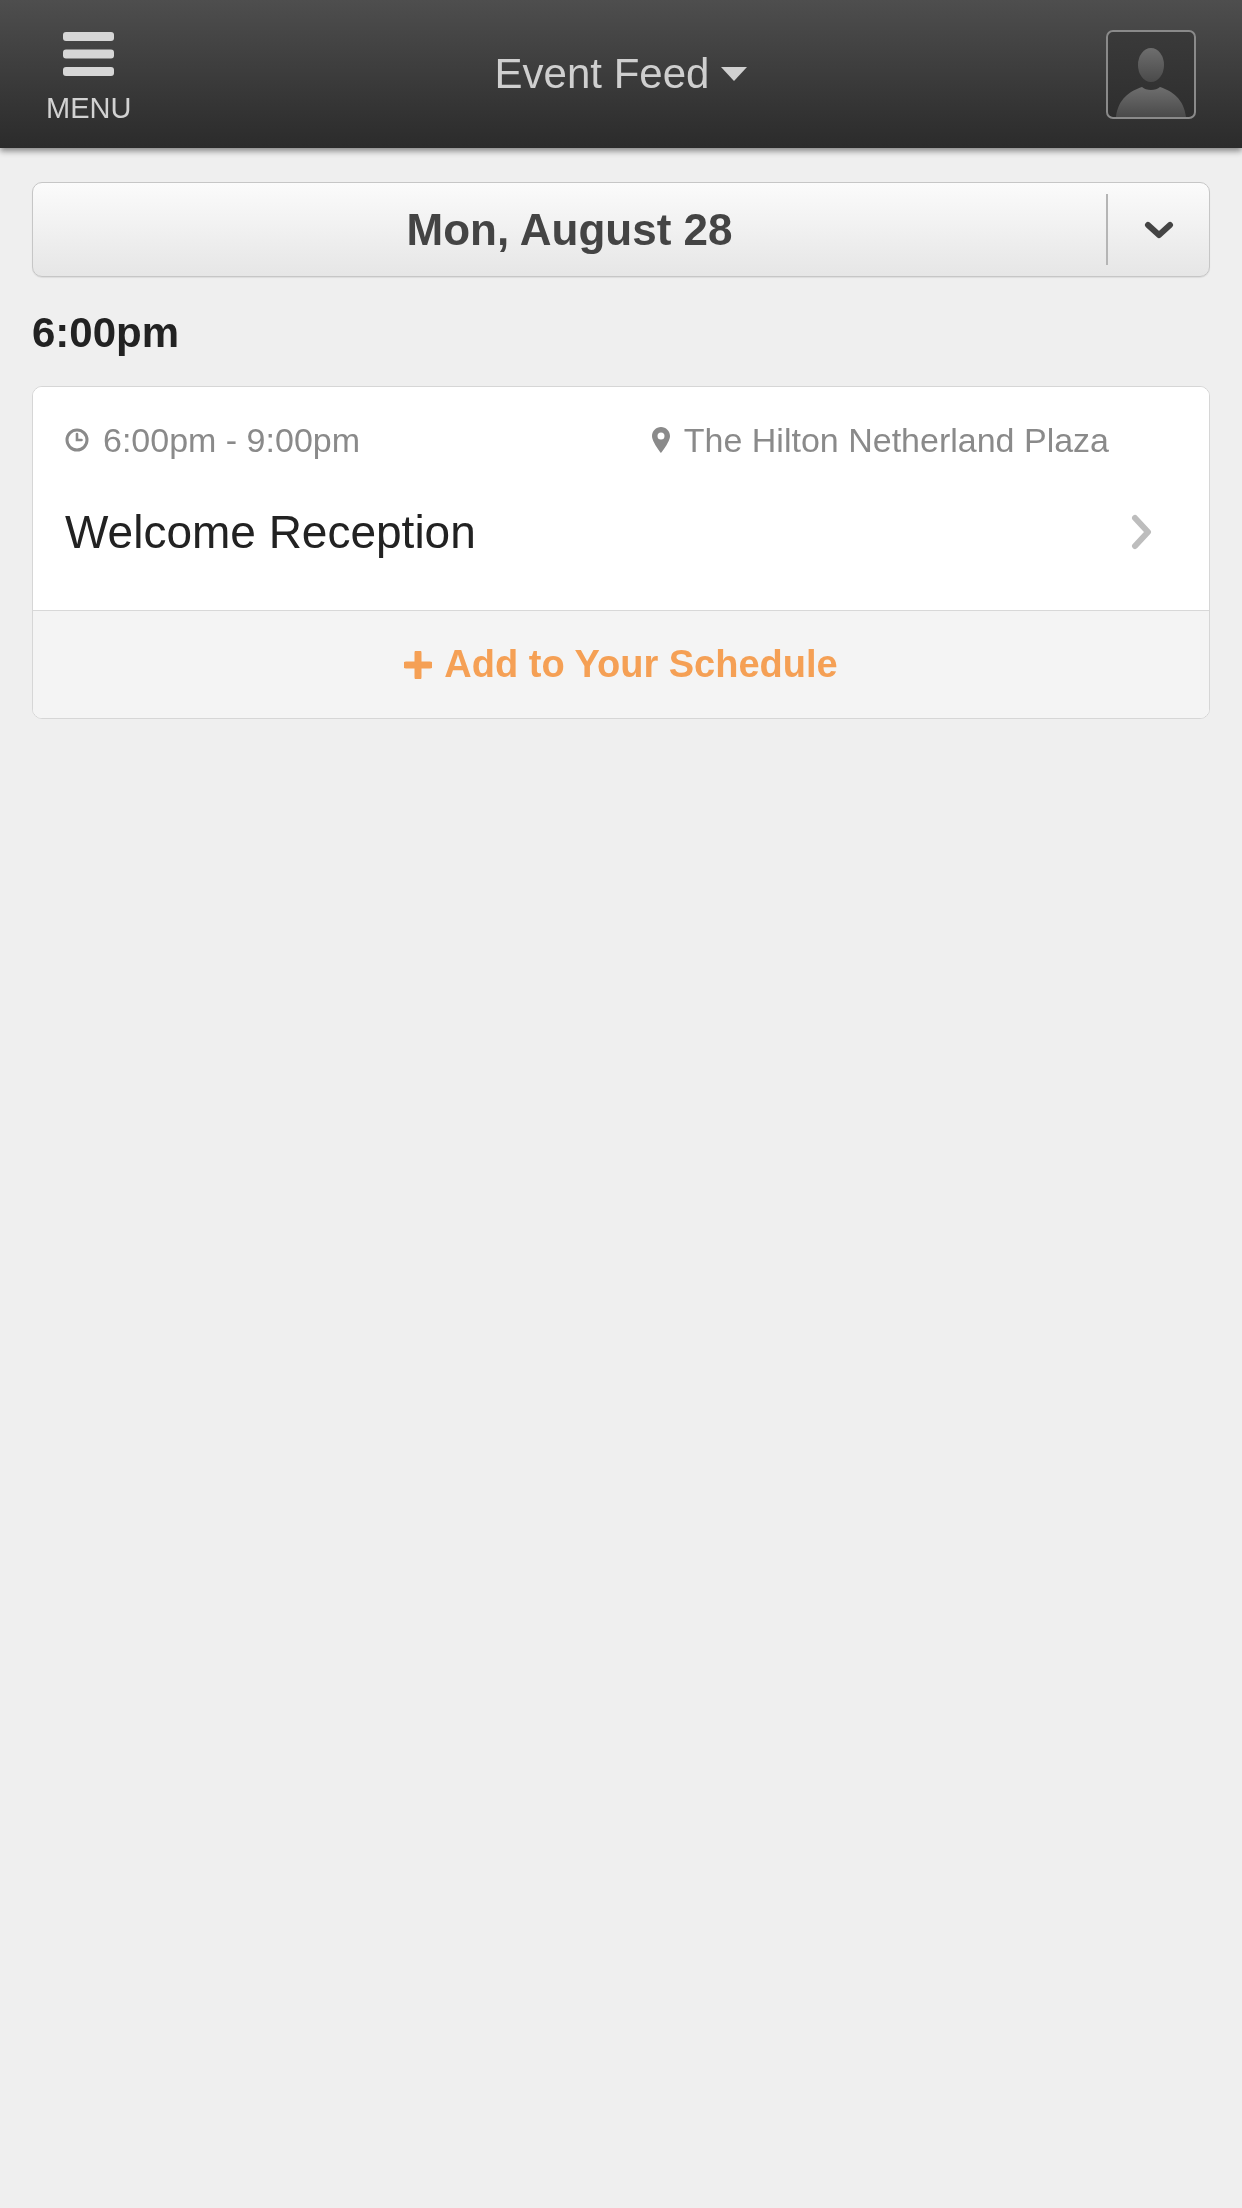 This screenshot has height=2208, width=1242. What do you see at coordinates (1158, 229) in the screenshot?
I see `chevron-down-icon` at bounding box center [1158, 229].